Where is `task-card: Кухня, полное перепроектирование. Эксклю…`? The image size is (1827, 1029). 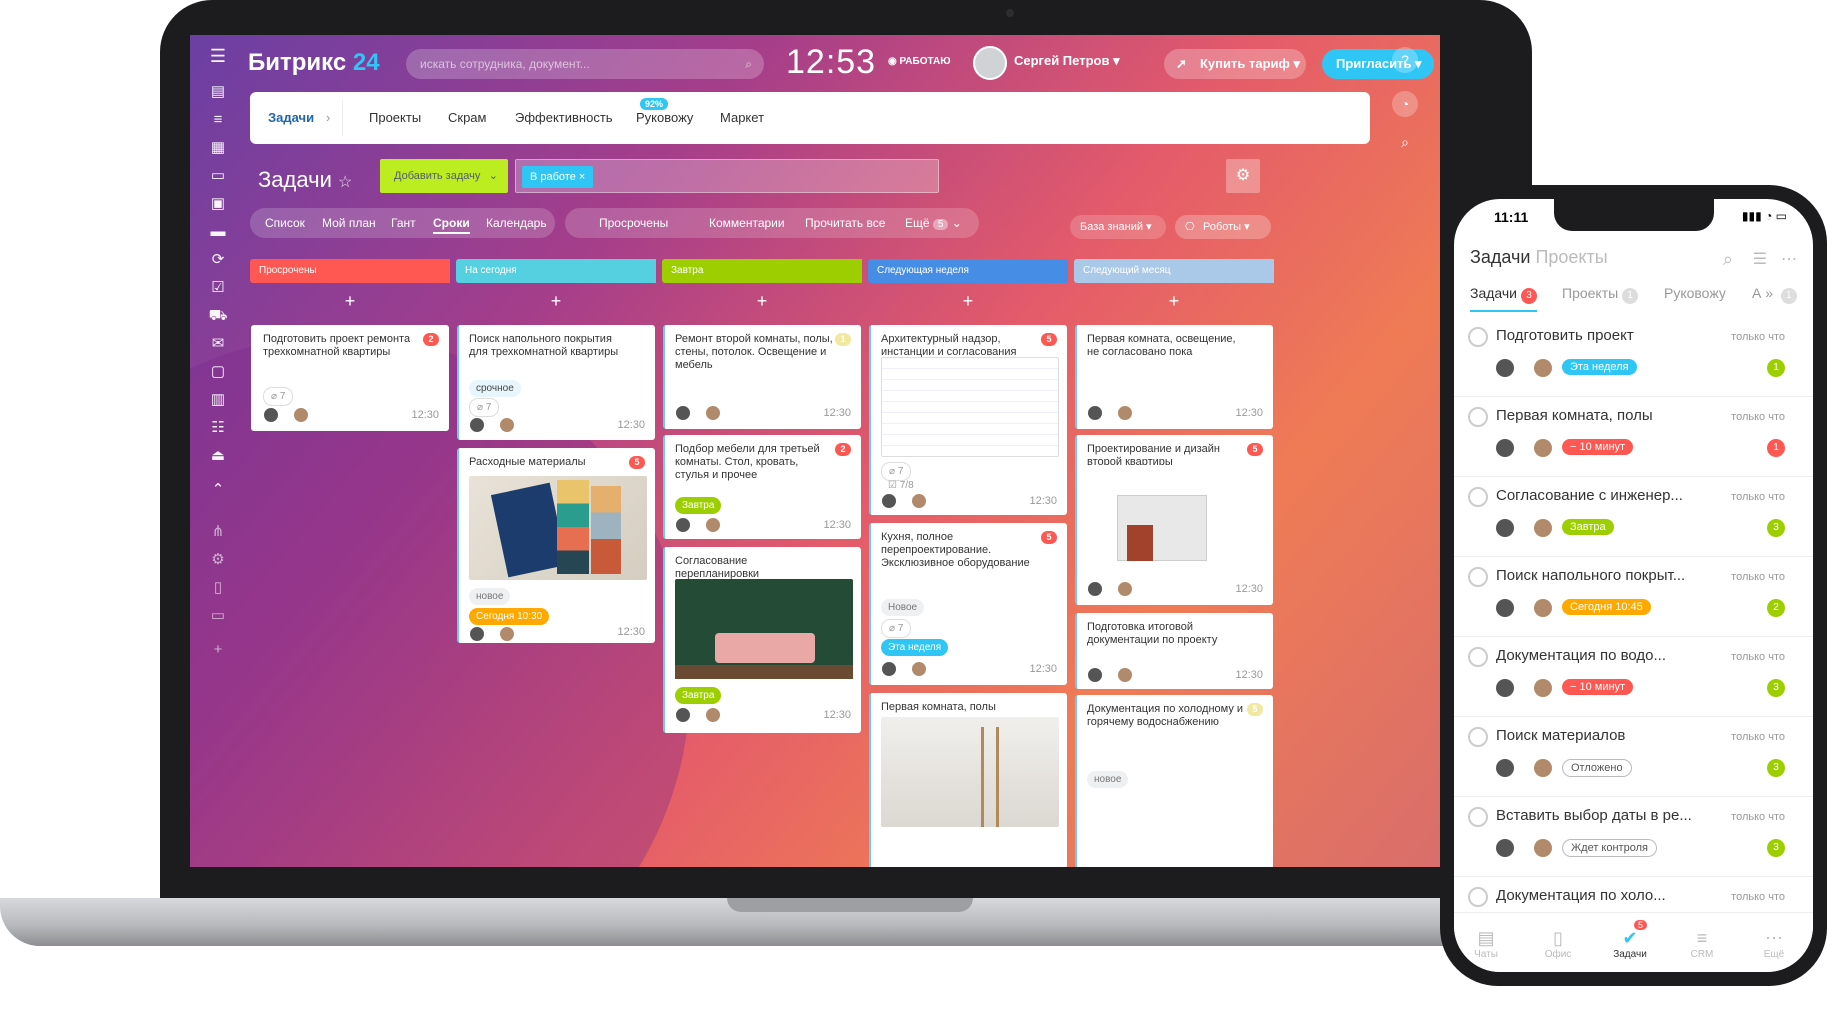 task-card: Кухня, полное перепроектирование. Эксклю… is located at coordinates (968, 604).